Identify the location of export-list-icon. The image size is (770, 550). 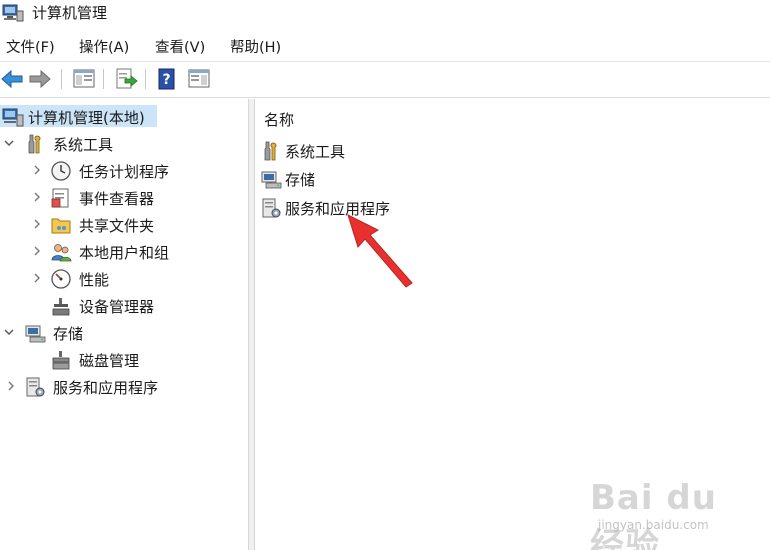
(126, 79).